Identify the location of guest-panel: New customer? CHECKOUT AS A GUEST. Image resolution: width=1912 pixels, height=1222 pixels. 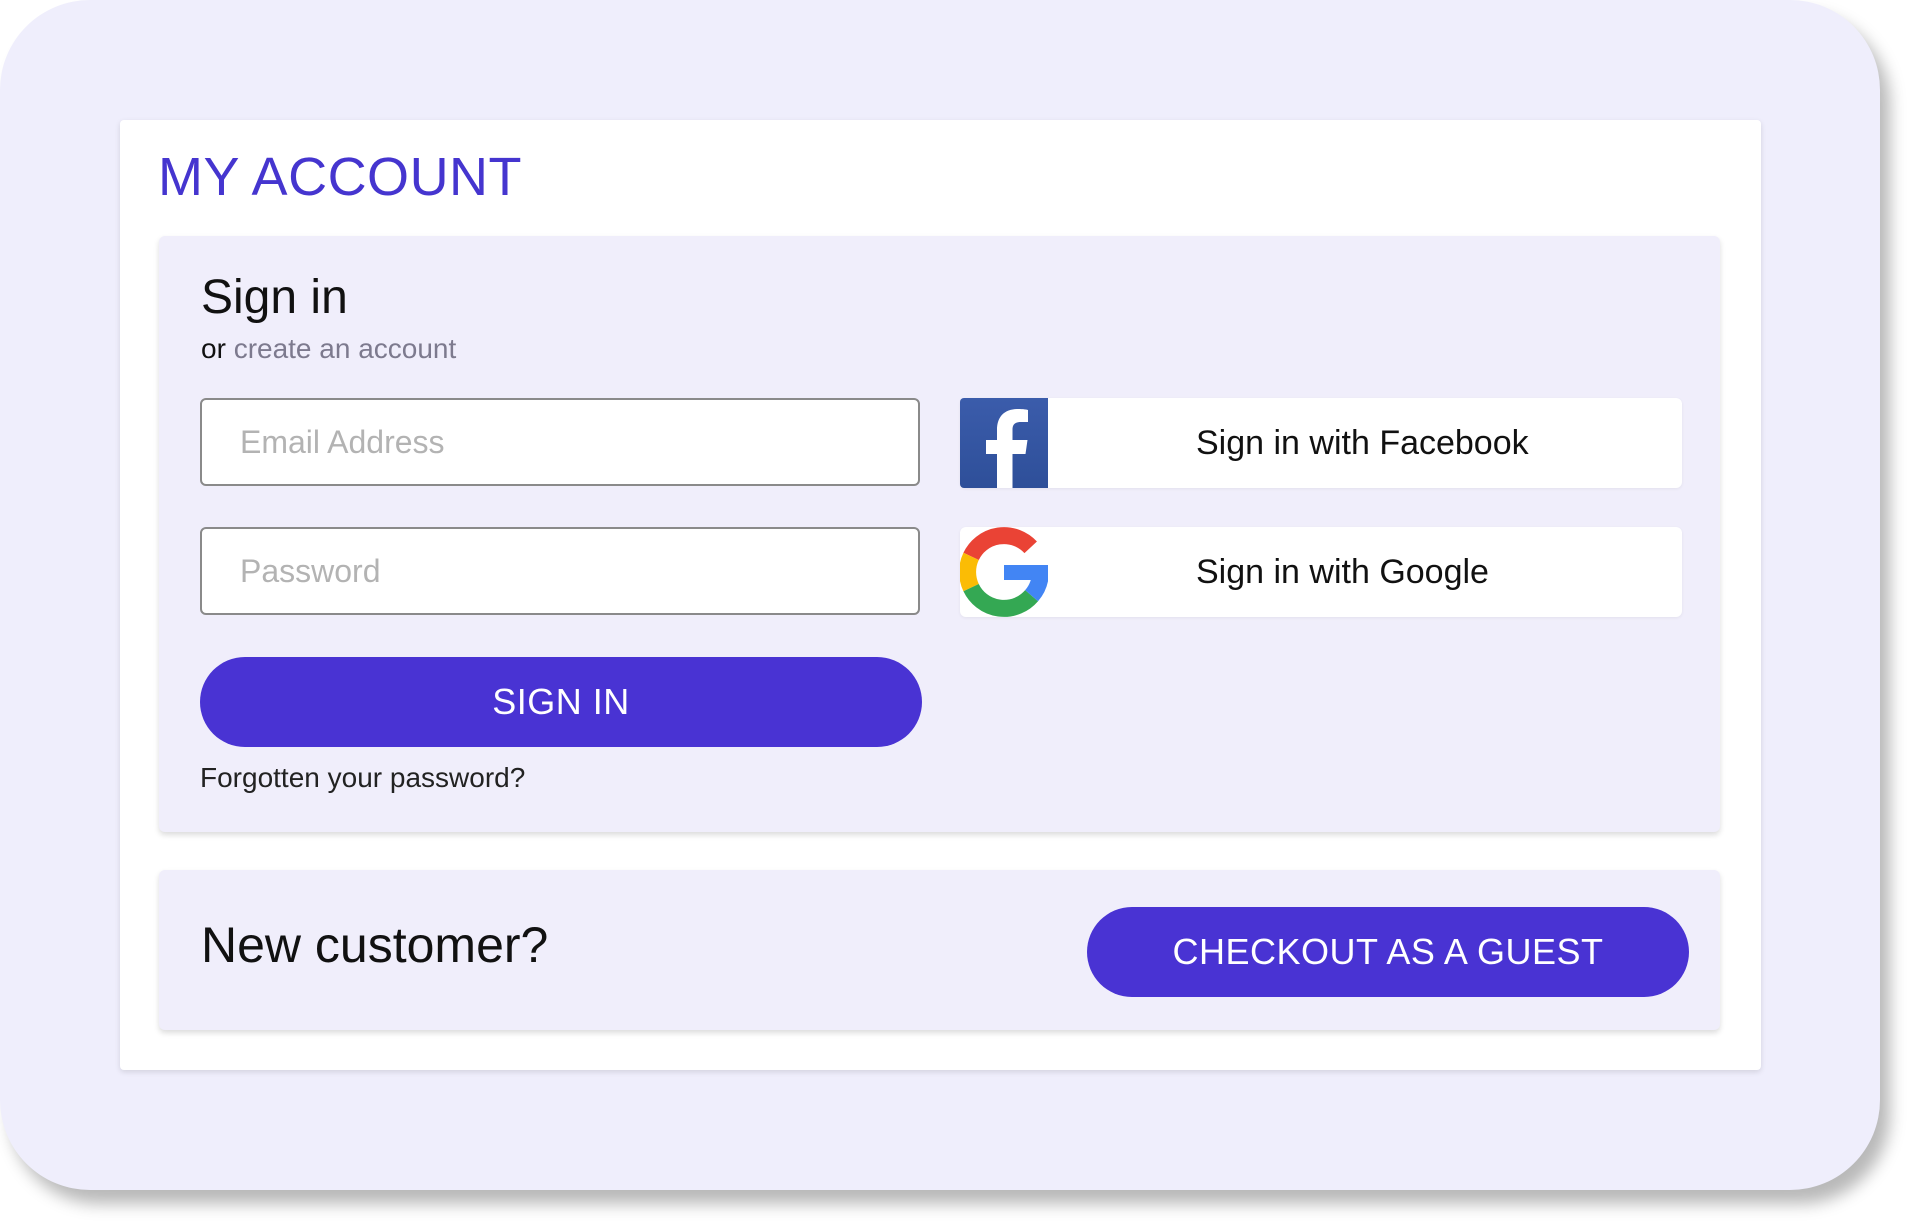
(939, 950).